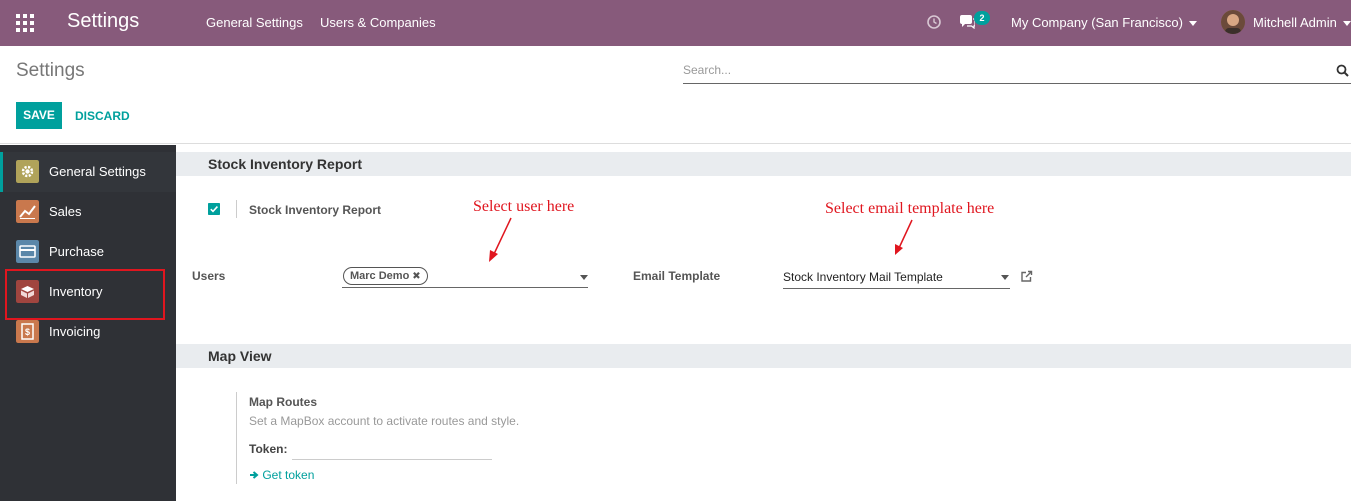 The height and width of the screenshot is (501, 1351). I want to click on sidebar-item-purchase: Purchase, so click(88, 252).